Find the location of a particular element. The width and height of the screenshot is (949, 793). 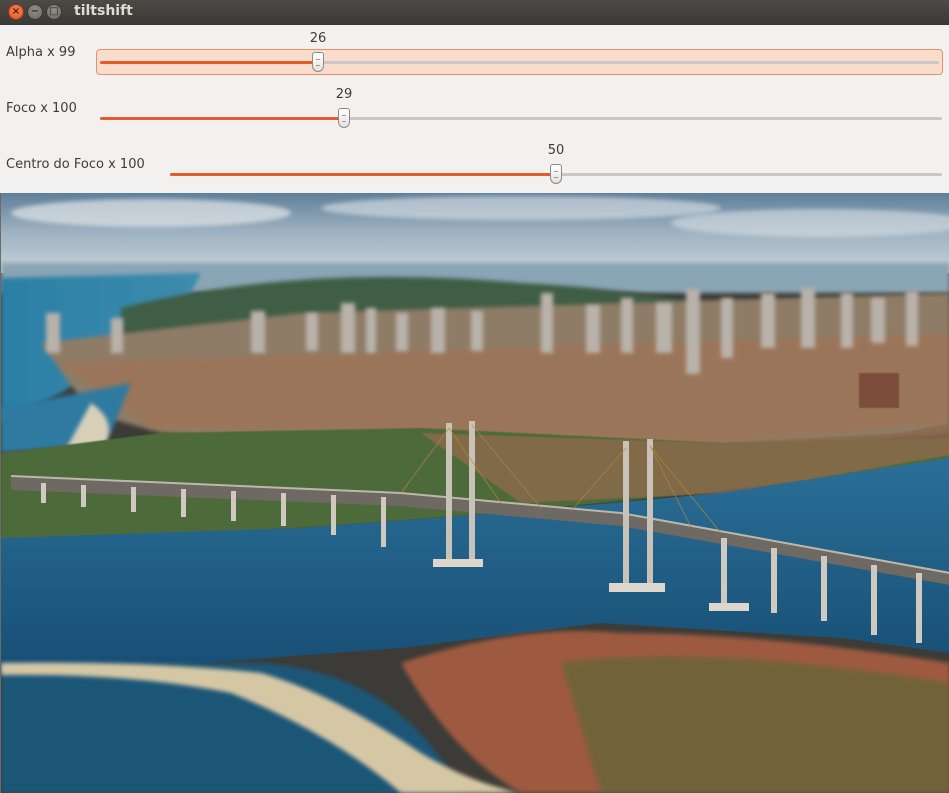

close-icon: × is located at coordinates (16, 11).